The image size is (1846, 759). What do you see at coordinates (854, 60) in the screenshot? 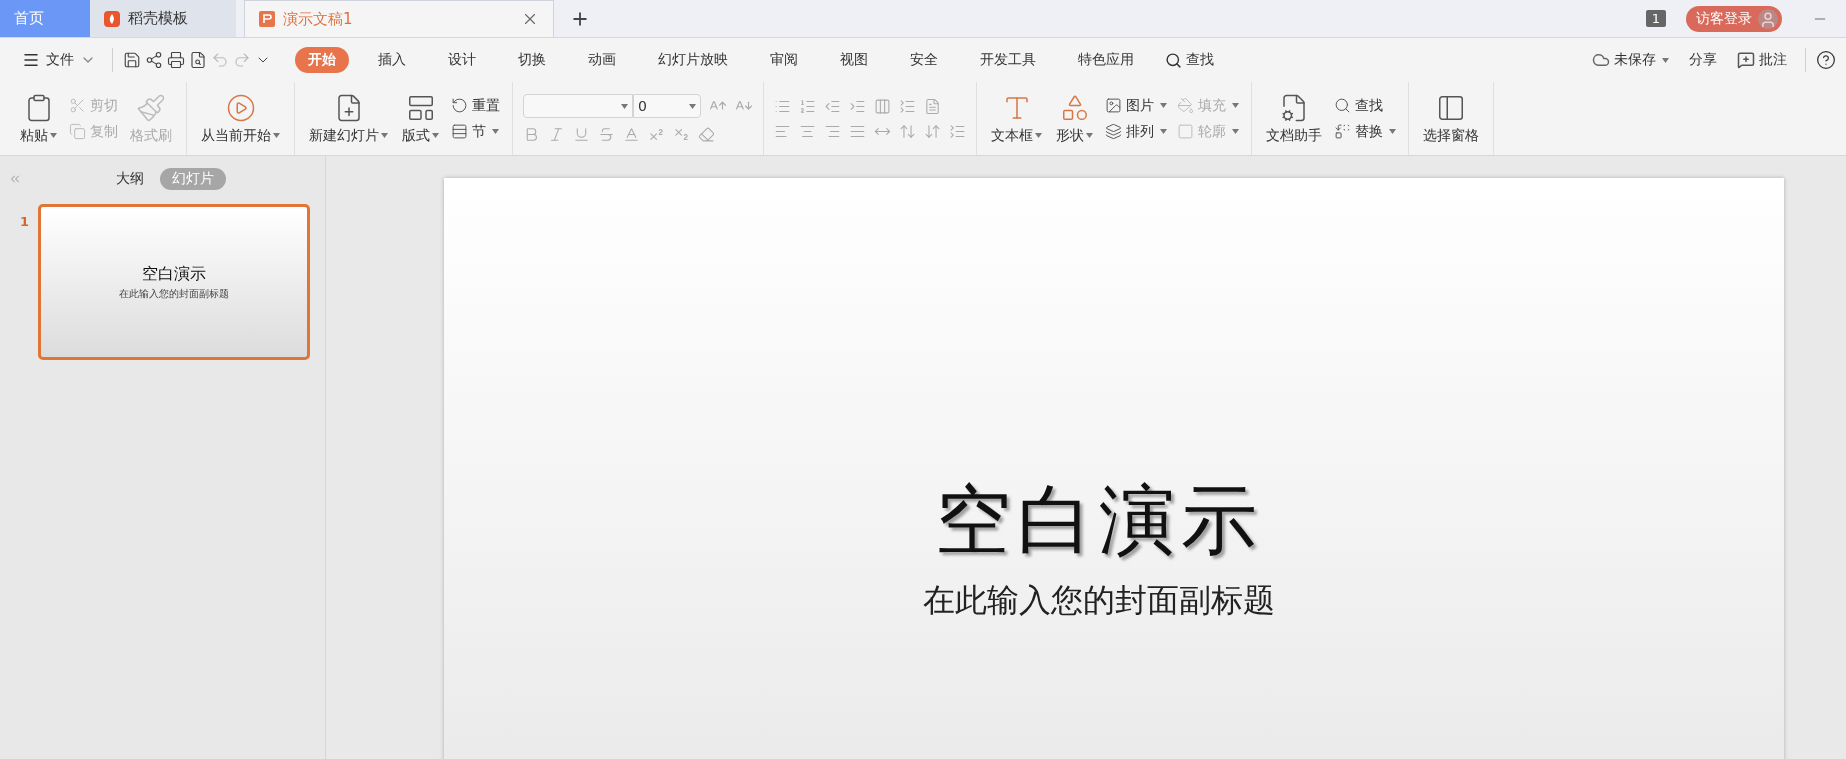
I see `ribbon-tab: 视图` at bounding box center [854, 60].